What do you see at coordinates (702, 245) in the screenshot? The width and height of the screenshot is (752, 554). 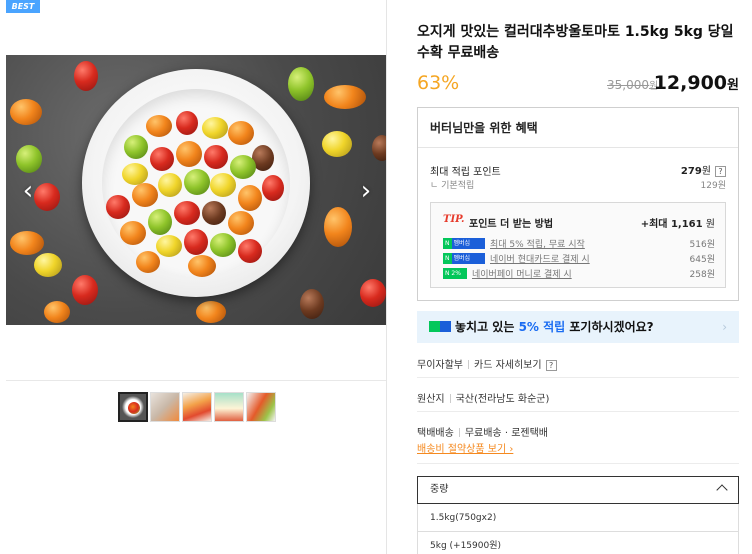 I see `tip-amount: 516원` at bounding box center [702, 245].